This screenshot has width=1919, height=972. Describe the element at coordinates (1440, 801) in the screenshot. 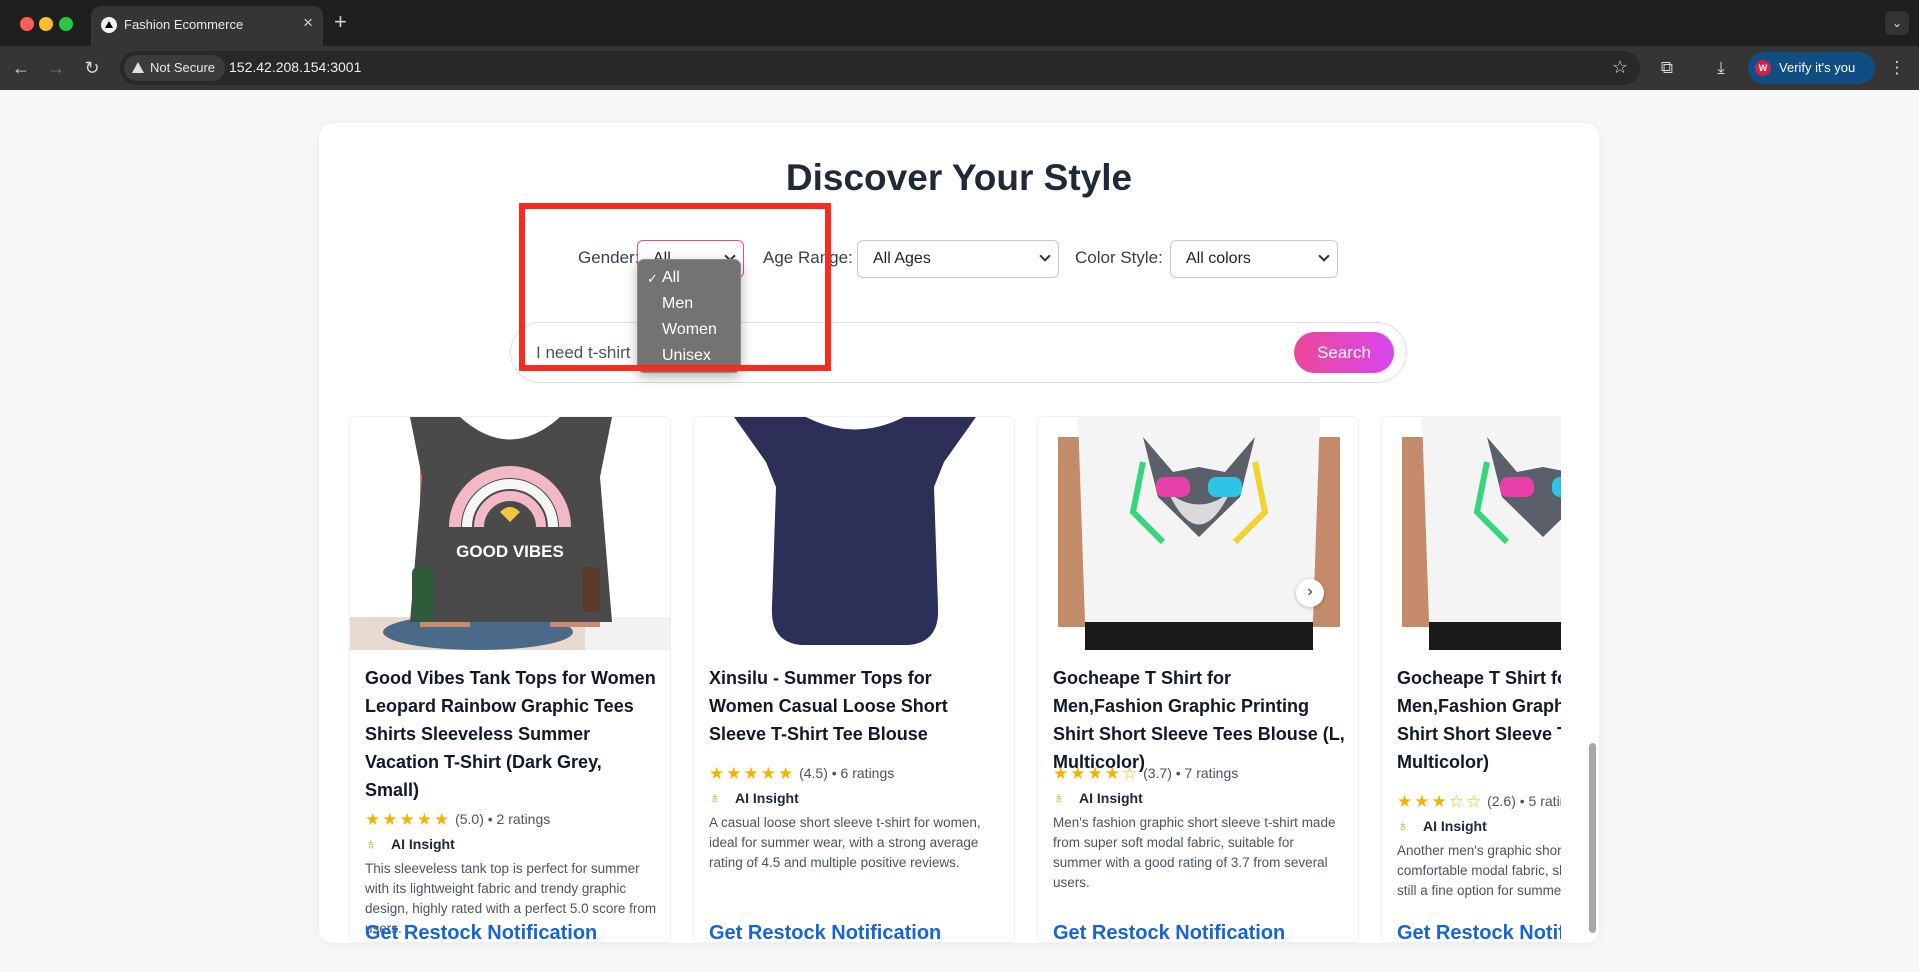

I see `rating-stars: ★★★☆☆` at that location.